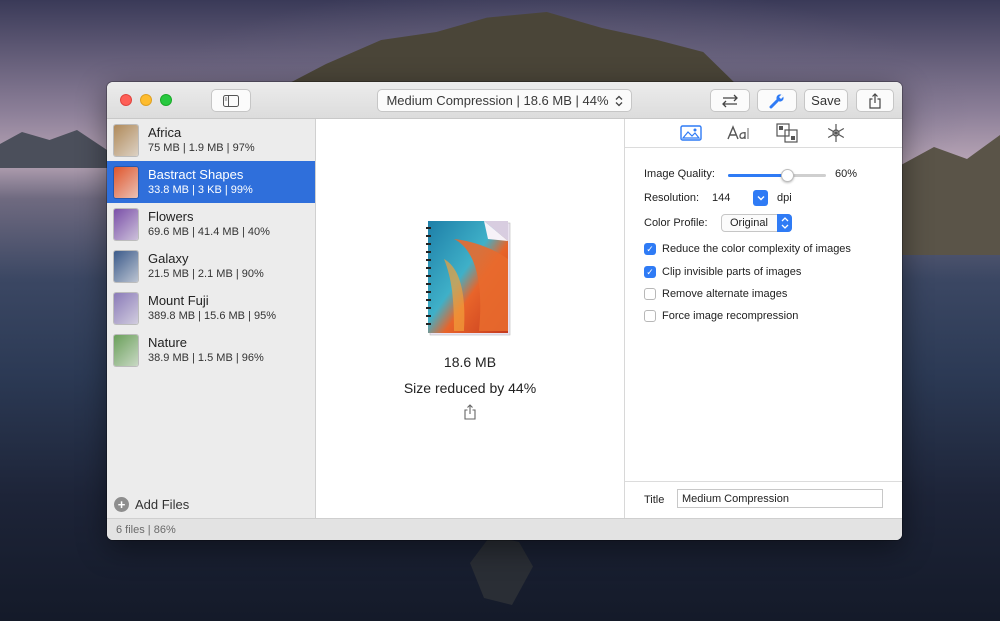 This screenshot has width=1000, height=621. I want to click on option-label: Reduce the color complexity of images, so click(756, 249).